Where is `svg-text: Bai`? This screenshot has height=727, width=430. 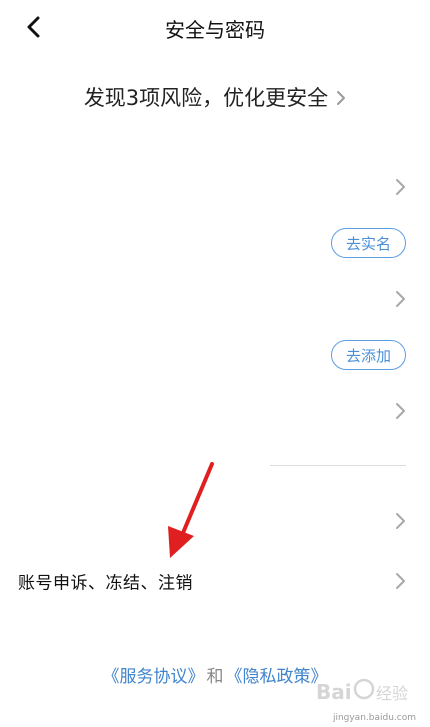
svg-text: Bai is located at coordinates (334, 692).